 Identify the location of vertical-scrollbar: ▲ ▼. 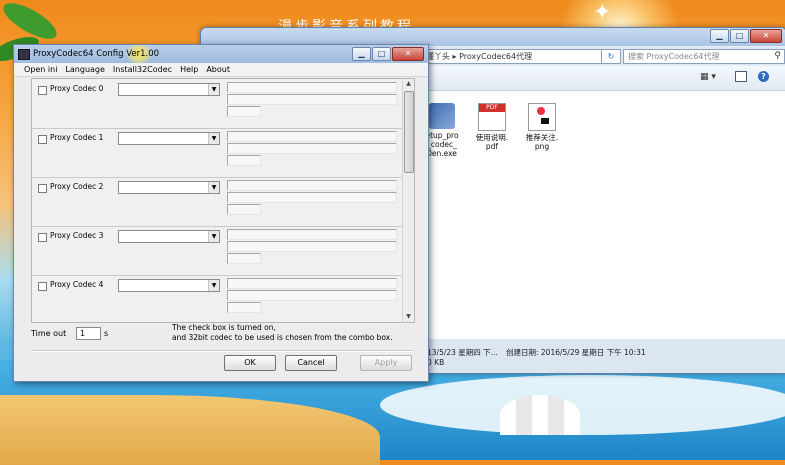
(408, 200).